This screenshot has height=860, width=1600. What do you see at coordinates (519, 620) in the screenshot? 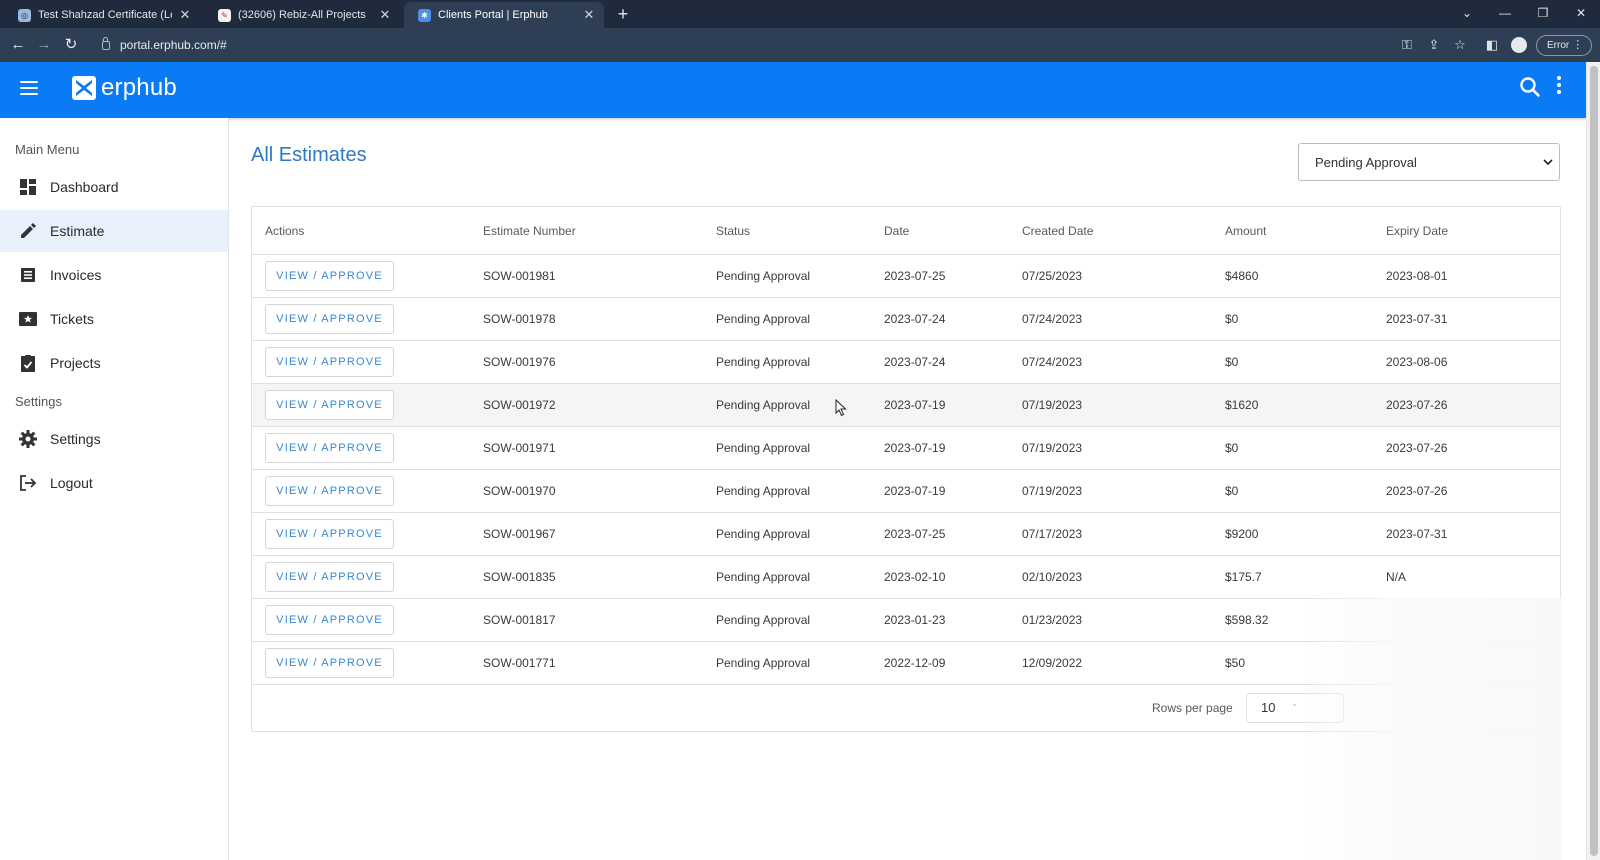
I see `estimate-number-cell: SOW-001817` at bounding box center [519, 620].